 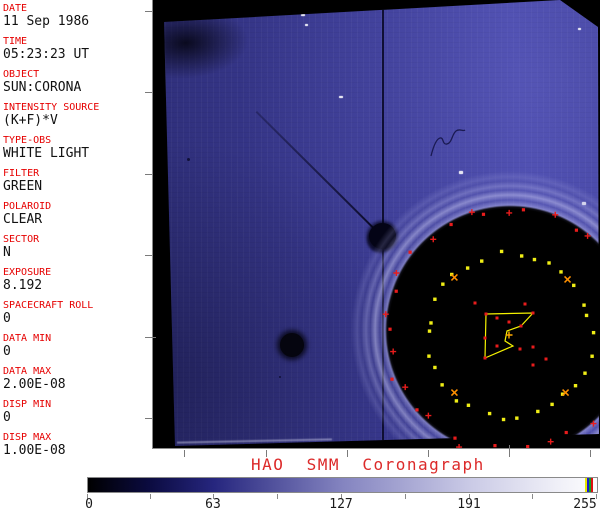 I want to click on field-value: 11 Sep 1986, so click(x=46, y=21).